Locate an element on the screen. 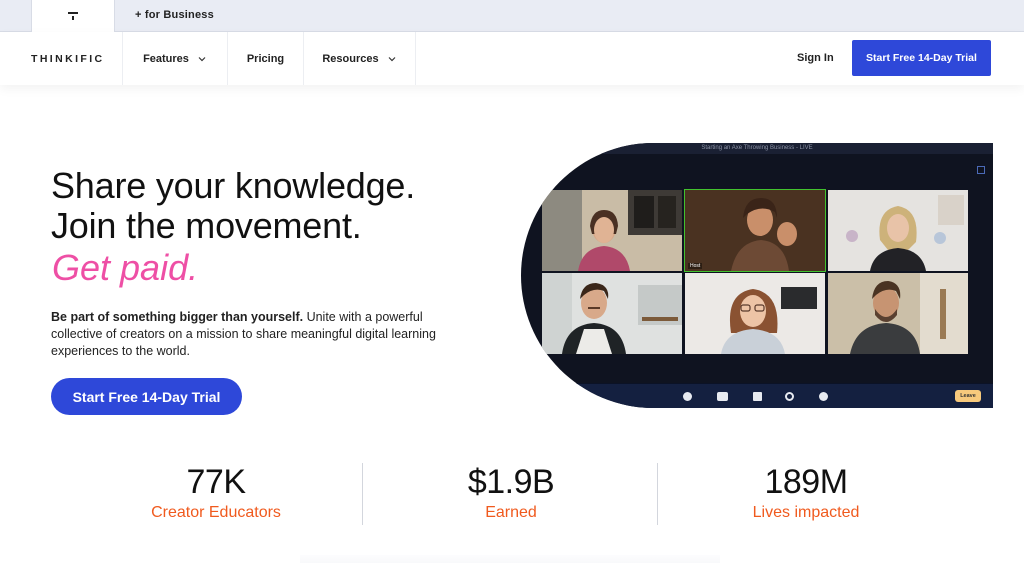  stat-earned-label: Earned is located at coordinates (511, 512).